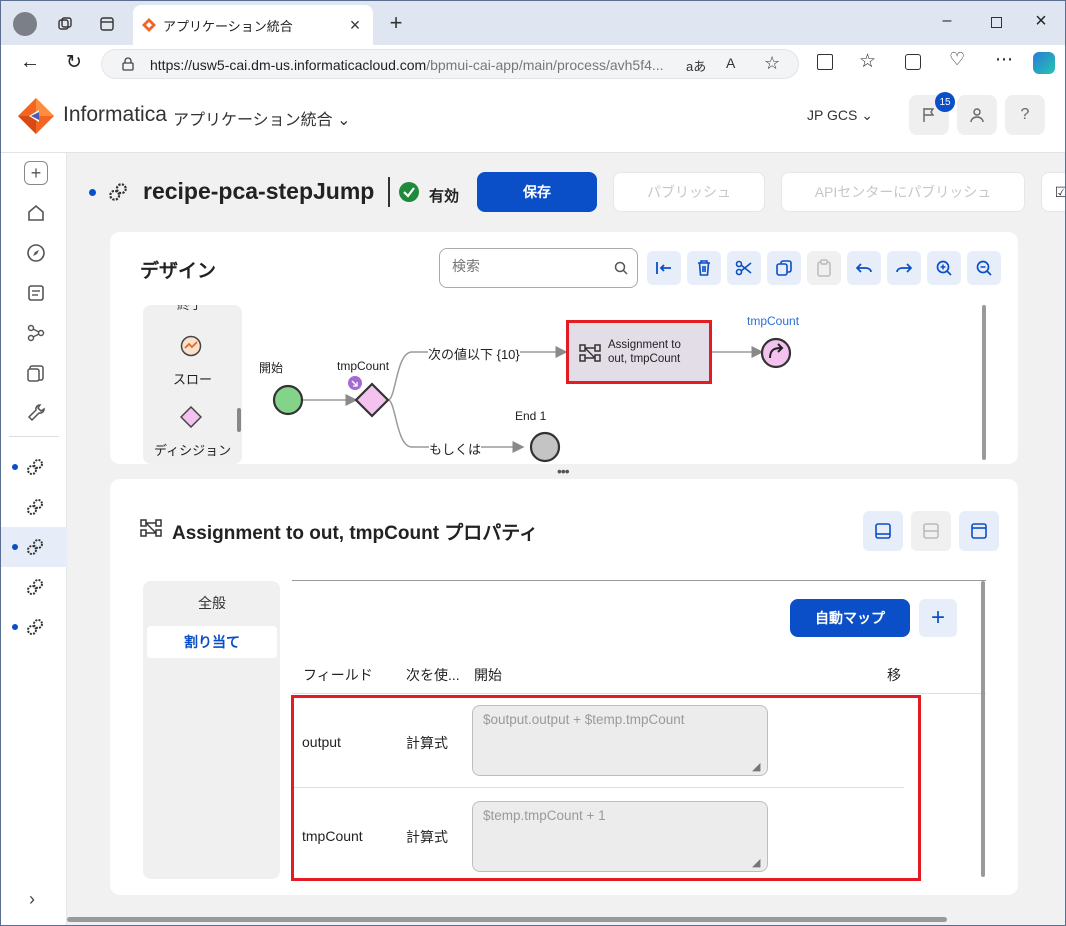 The image size is (1066, 926). Describe the element at coordinates (36, 213) in the screenshot. I see `home-icon` at that location.